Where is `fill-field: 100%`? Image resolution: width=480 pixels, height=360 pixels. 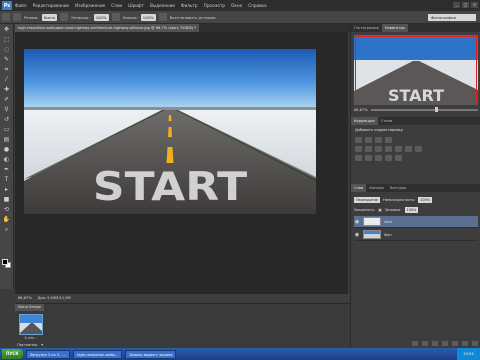 fill-field: 100% is located at coordinates (411, 209).